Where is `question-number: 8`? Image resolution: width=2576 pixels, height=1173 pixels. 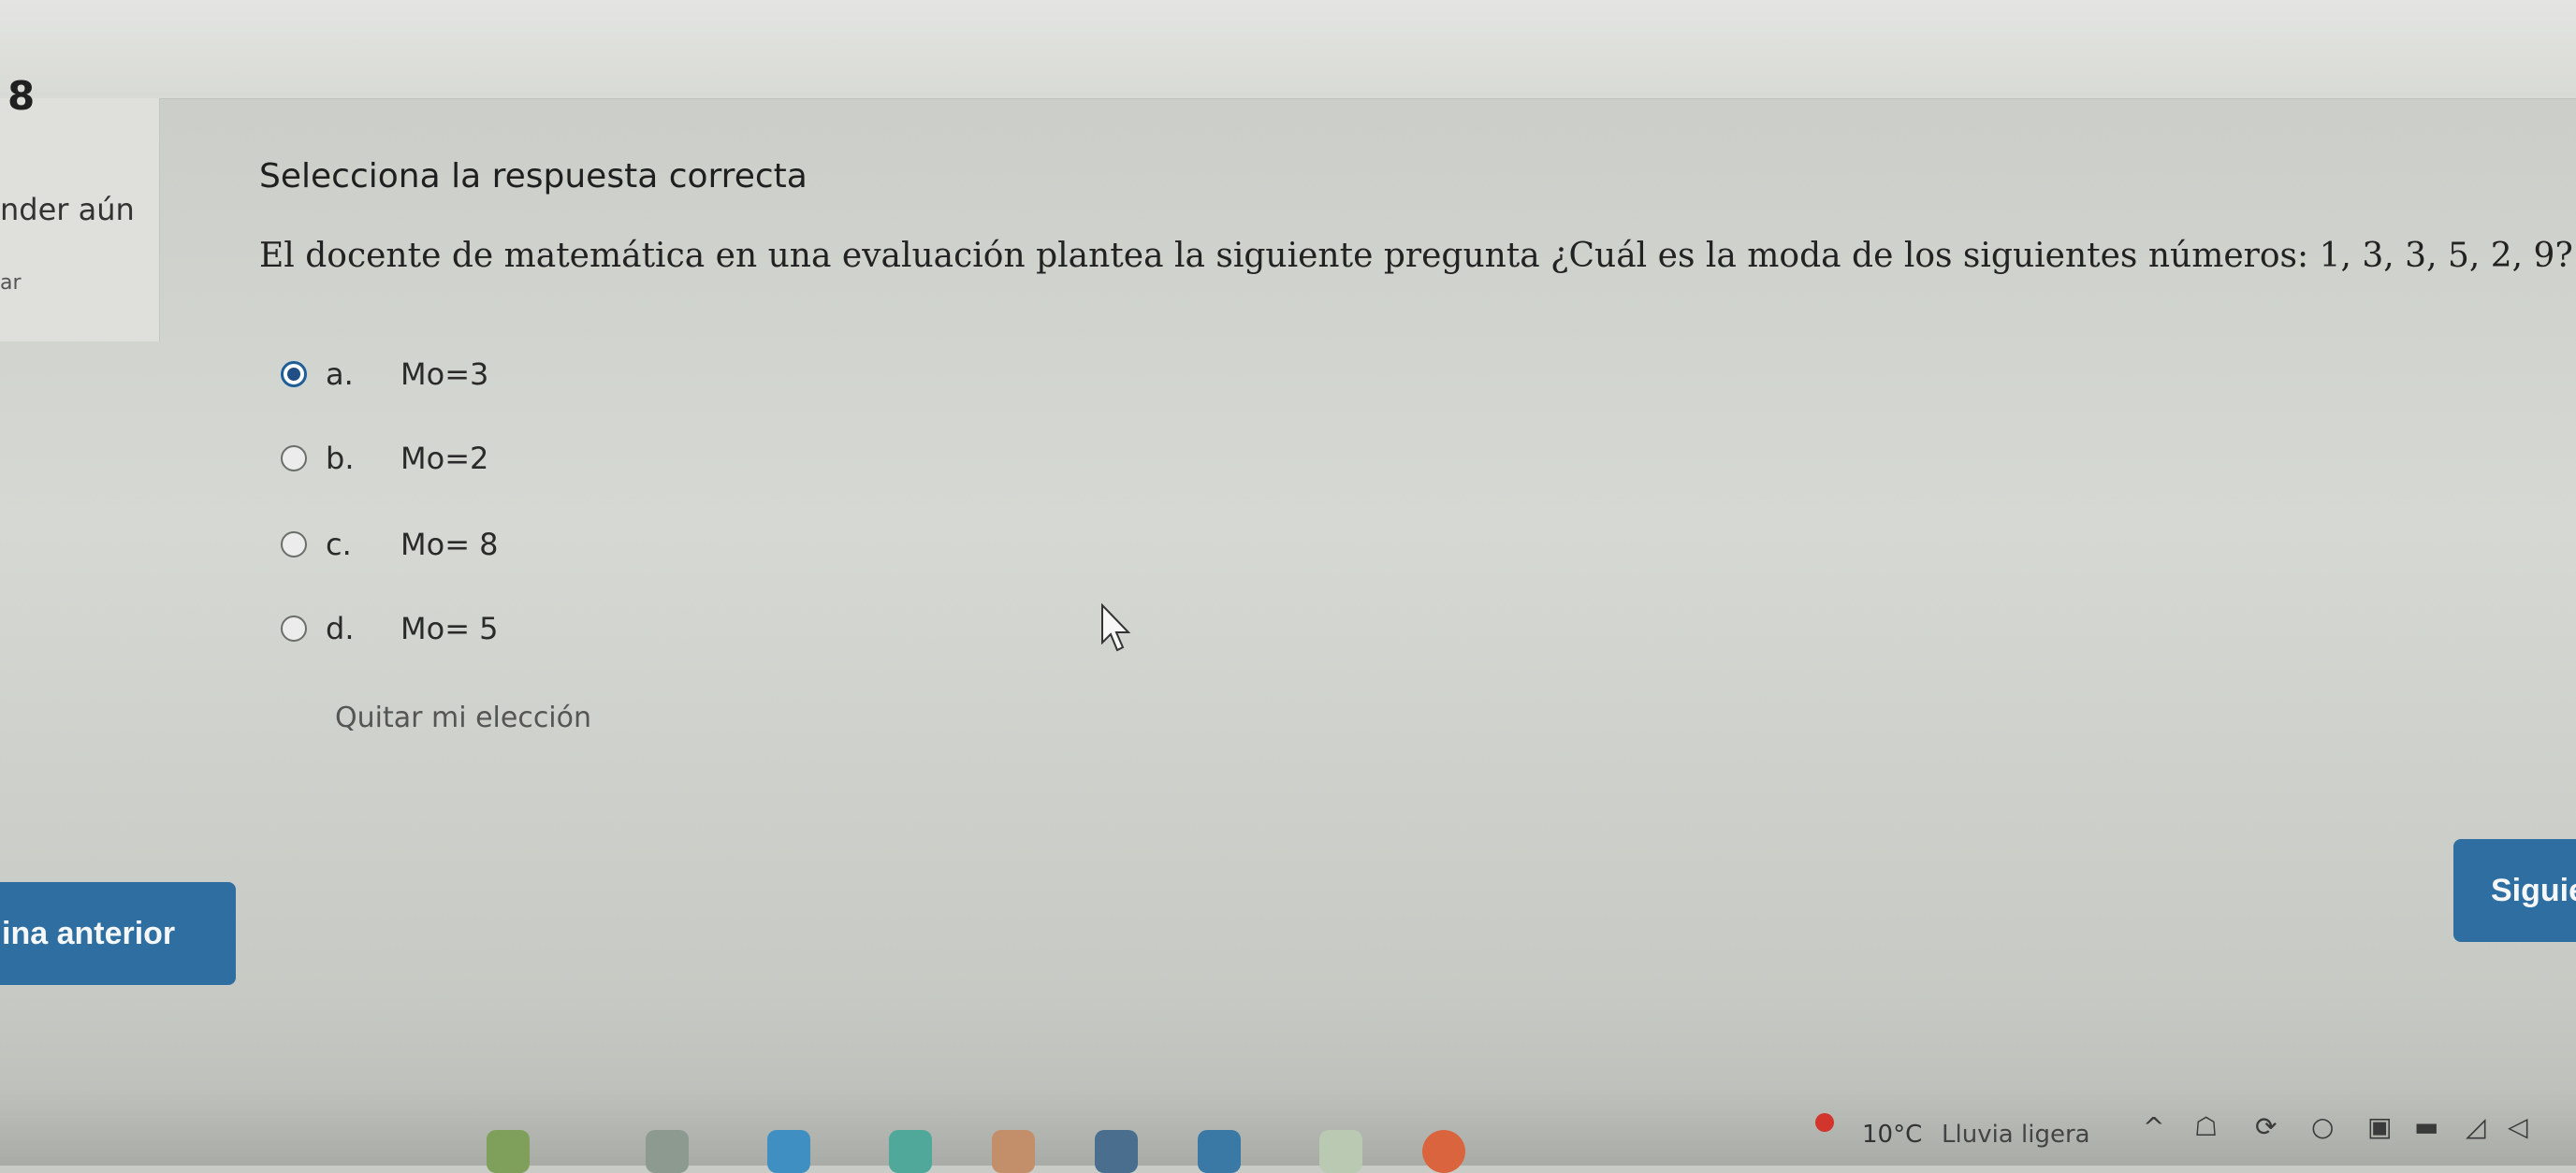
question-number: 8 is located at coordinates (21, 96).